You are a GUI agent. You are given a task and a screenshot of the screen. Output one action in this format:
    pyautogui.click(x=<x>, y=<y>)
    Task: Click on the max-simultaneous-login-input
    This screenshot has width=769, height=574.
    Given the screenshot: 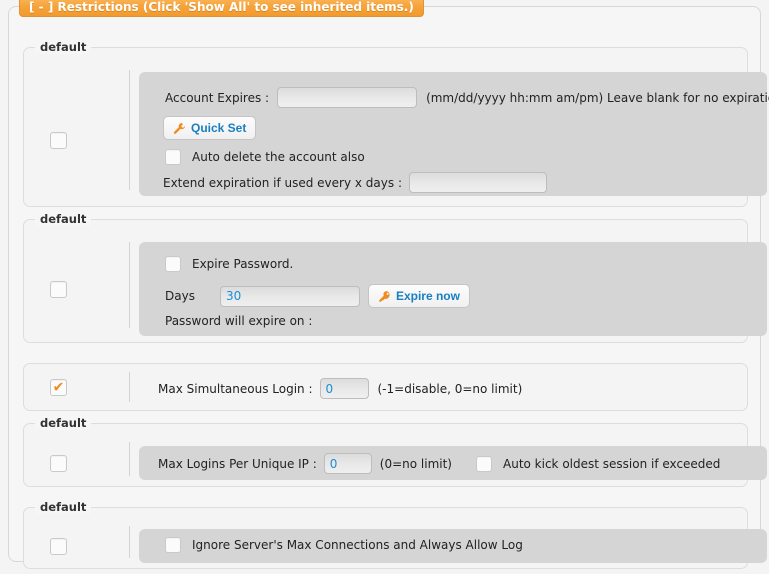 What is the action you would take?
    pyautogui.click(x=344, y=388)
    